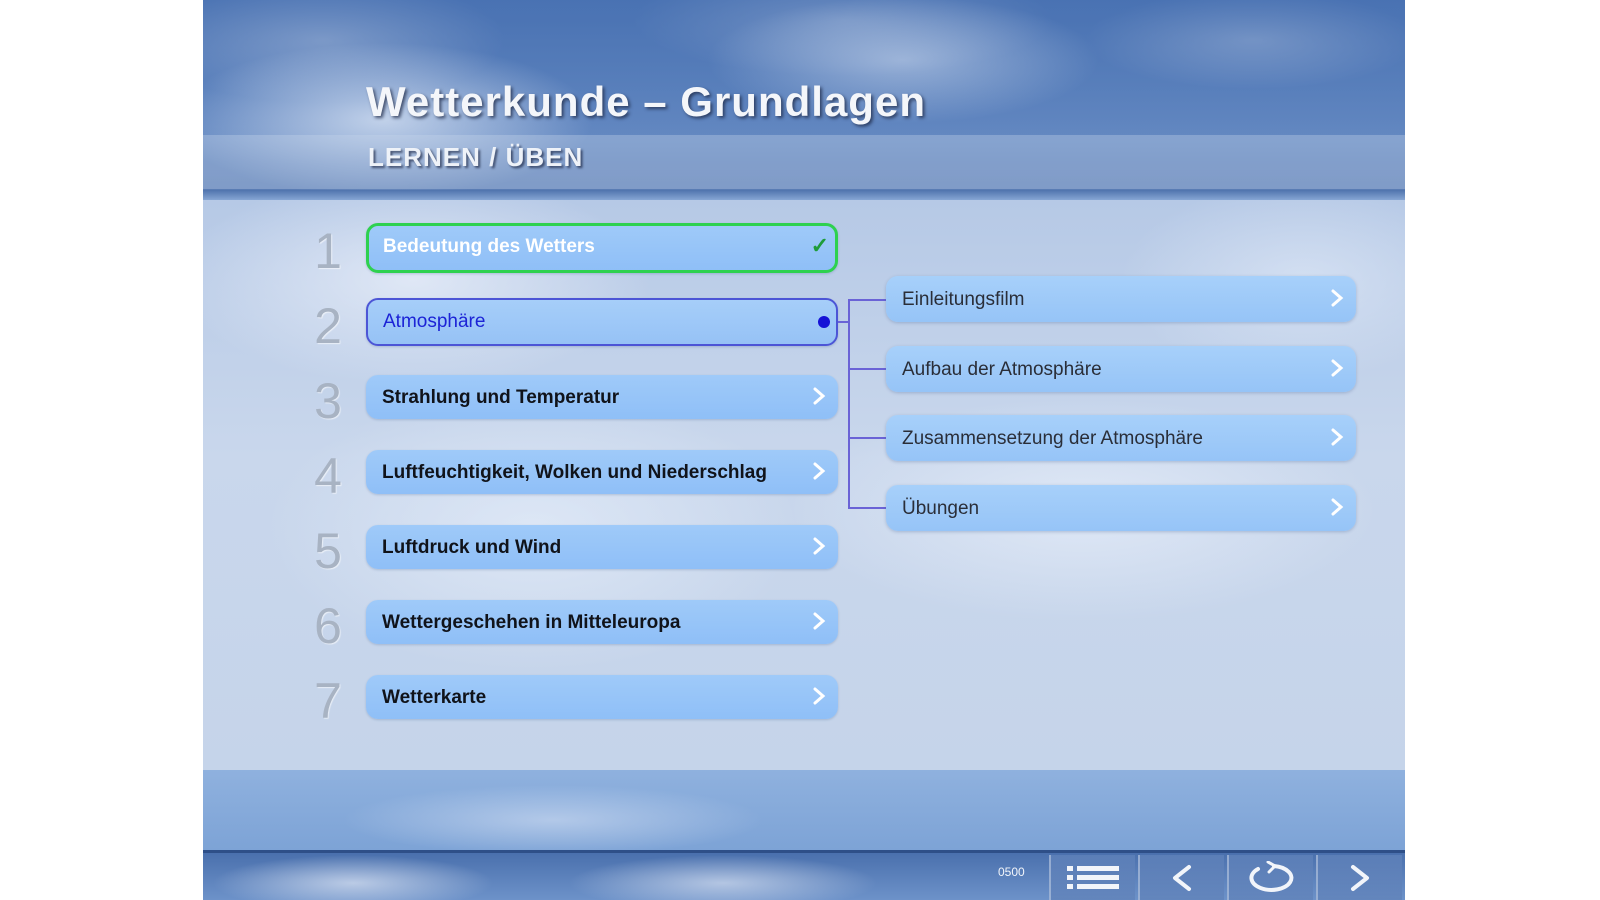 This screenshot has width=1600, height=900. Describe the element at coordinates (434, 321) in the screenshot. I see `chapter-label: Atmosphäre` at that location.